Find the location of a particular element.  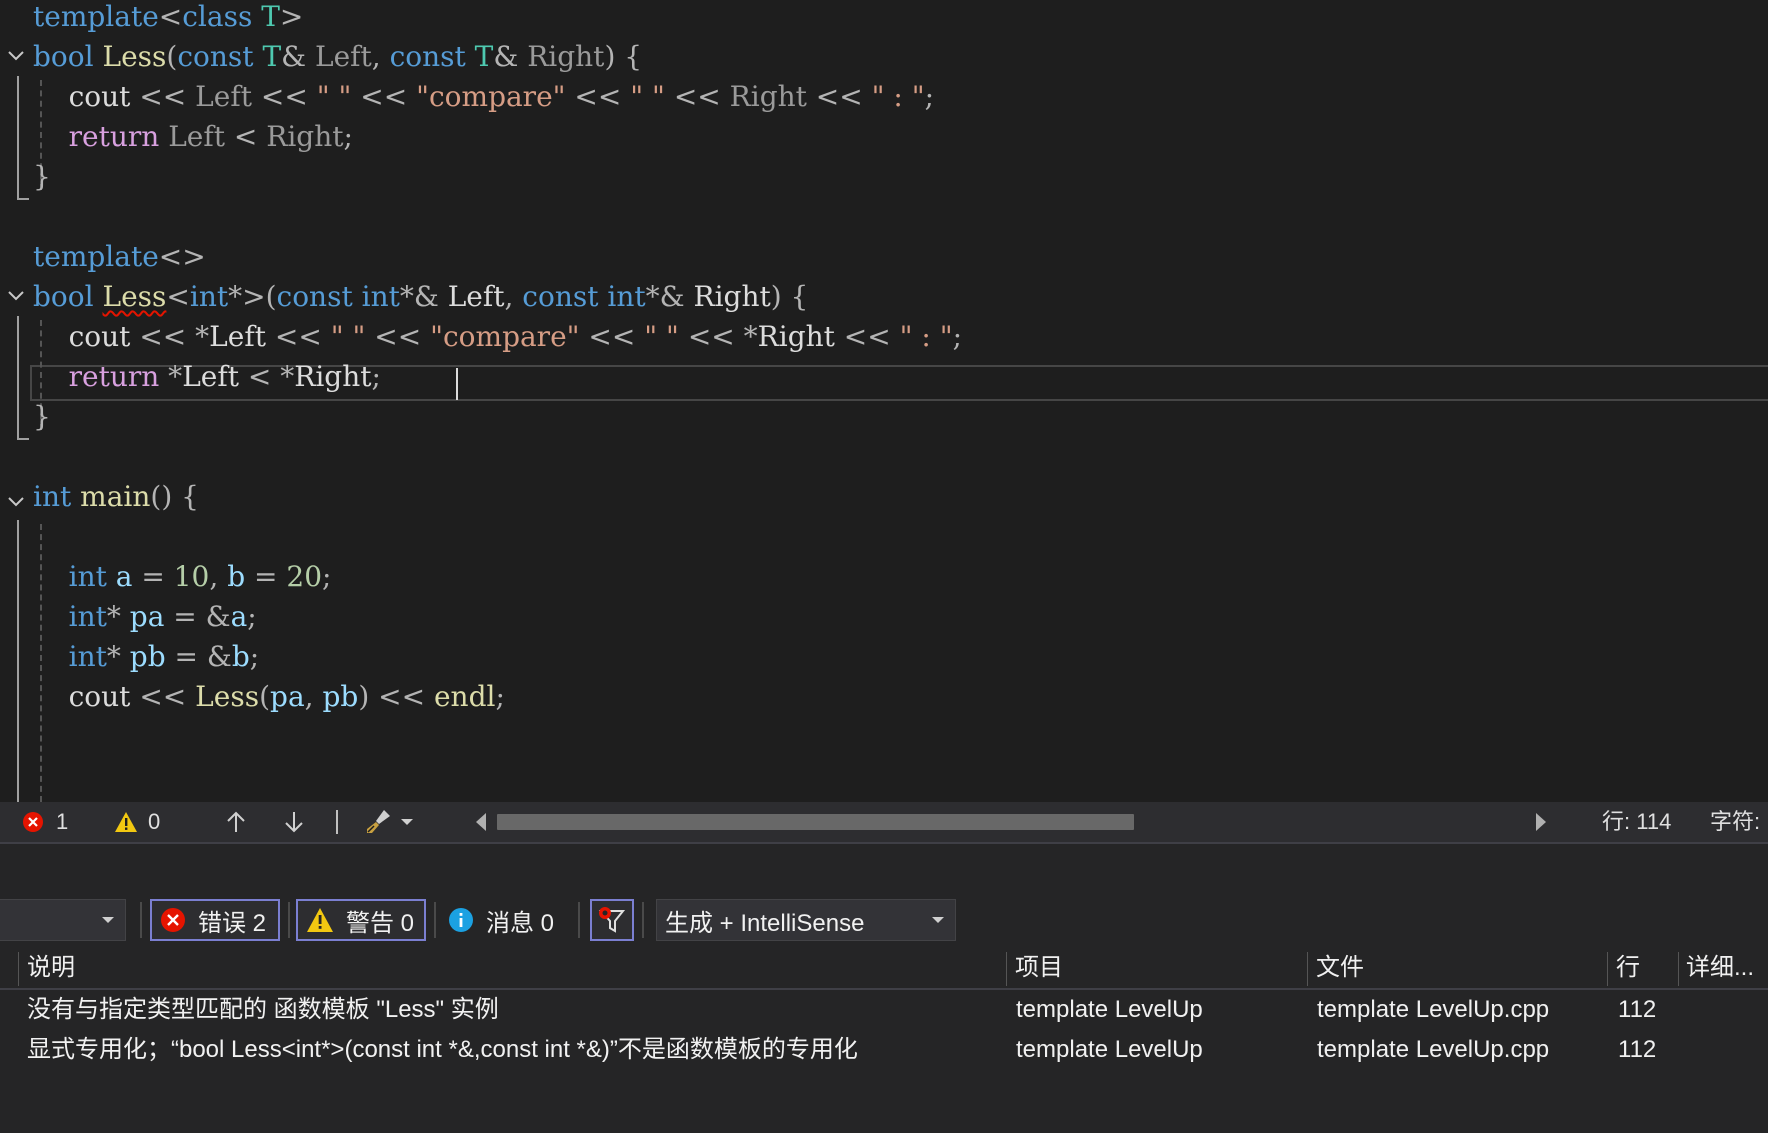

warnings-filter-button: 警告 0 is located at coordinates (361, 920).